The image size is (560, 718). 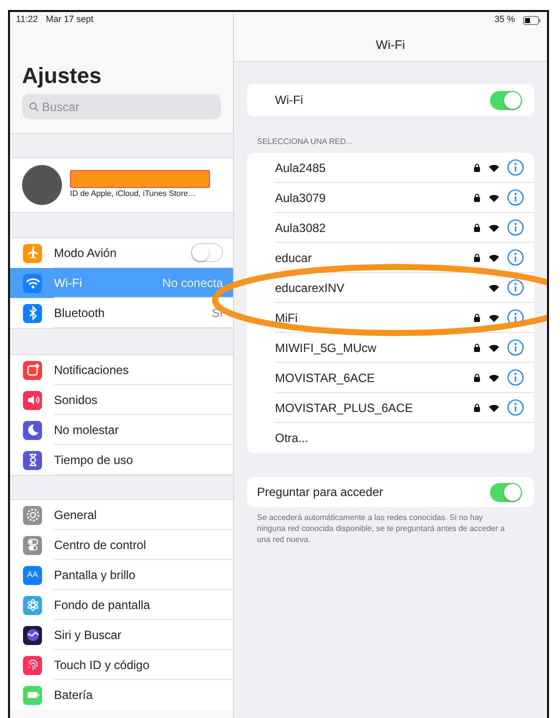 I want to click on network-name: educar, so click(x=293, y=258).